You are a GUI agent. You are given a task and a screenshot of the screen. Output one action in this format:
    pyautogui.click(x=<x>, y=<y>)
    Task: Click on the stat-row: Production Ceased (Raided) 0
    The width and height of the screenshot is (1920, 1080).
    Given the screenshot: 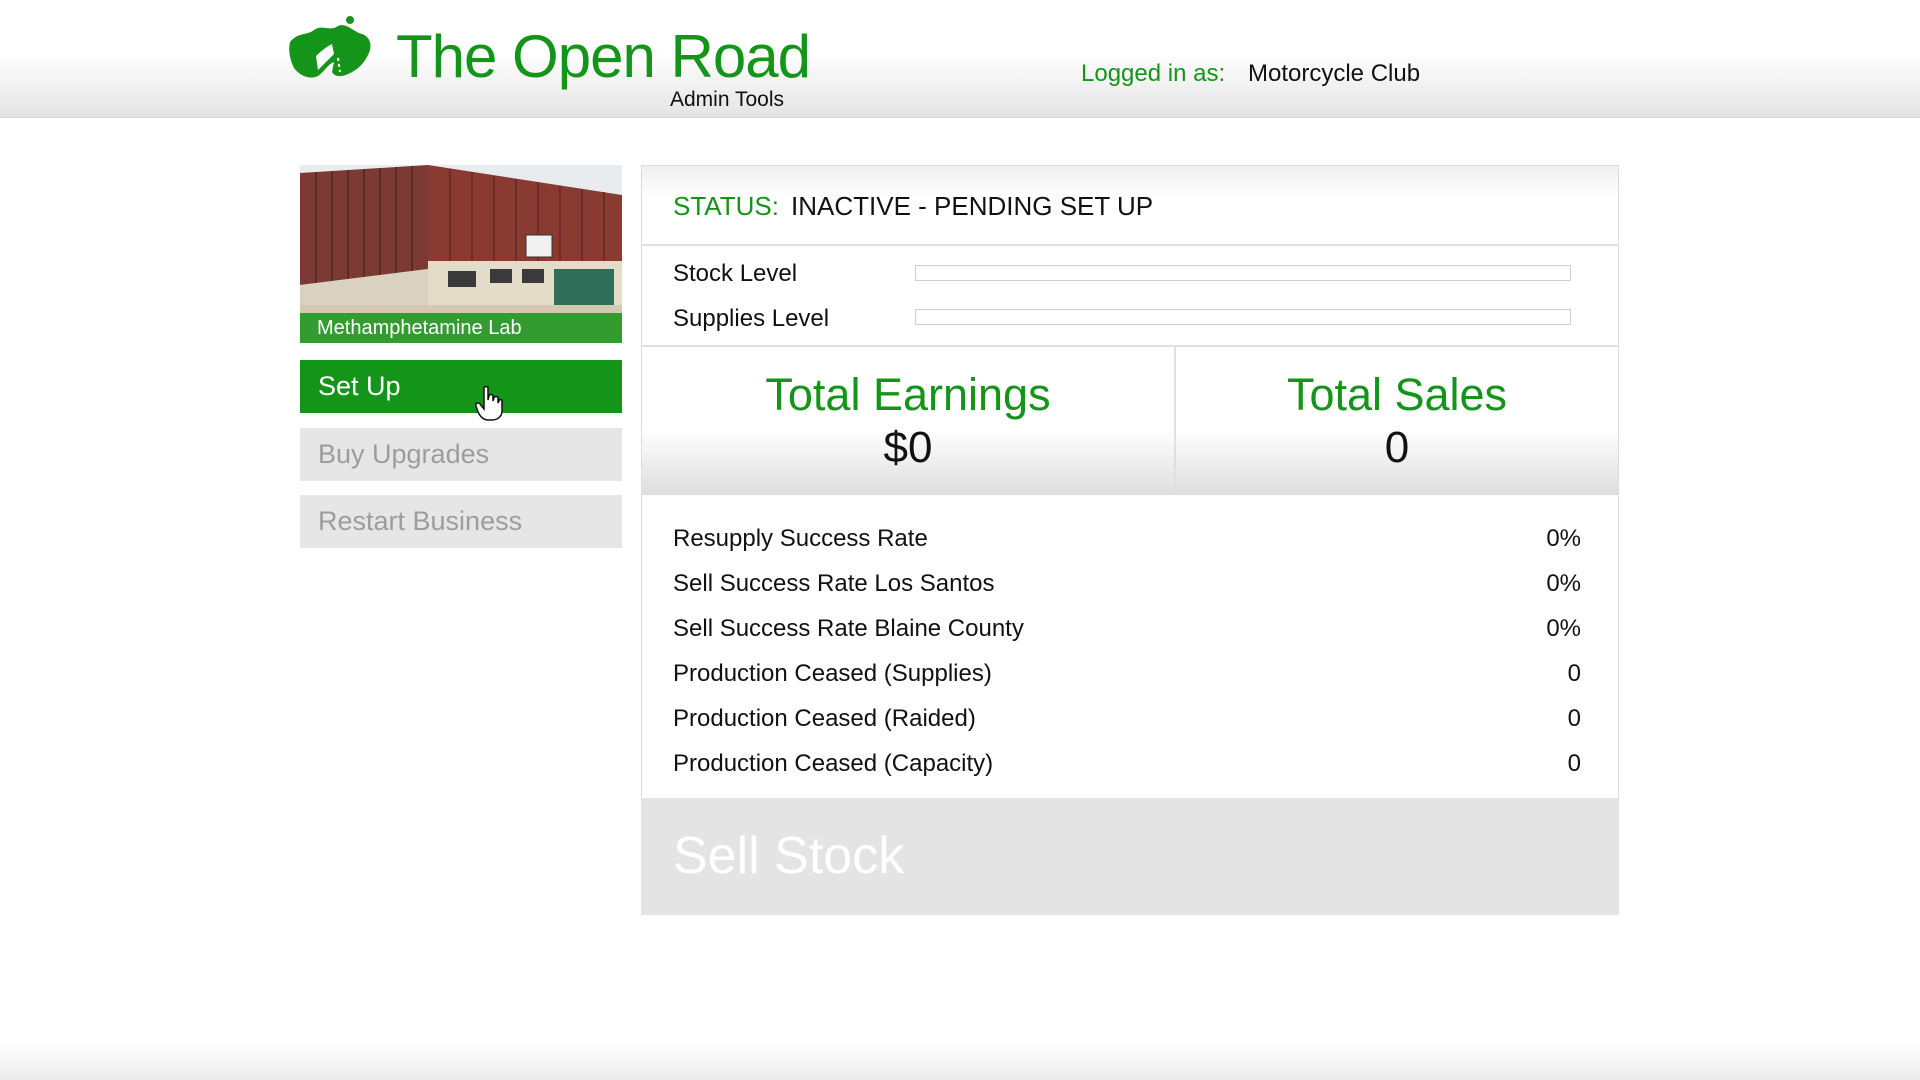 What is the action you would take?
    pyautogui.click(x=1127, y=721)
    